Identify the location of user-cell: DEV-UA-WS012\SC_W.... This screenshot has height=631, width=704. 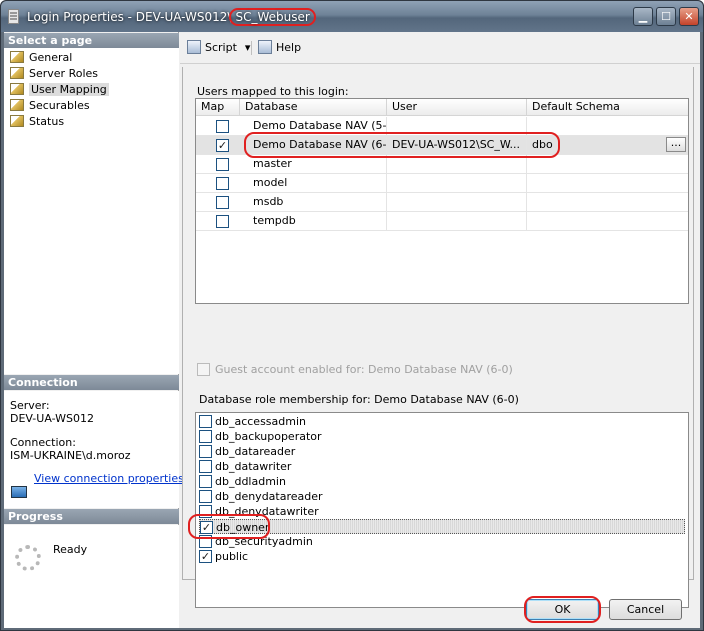
(457, 145).